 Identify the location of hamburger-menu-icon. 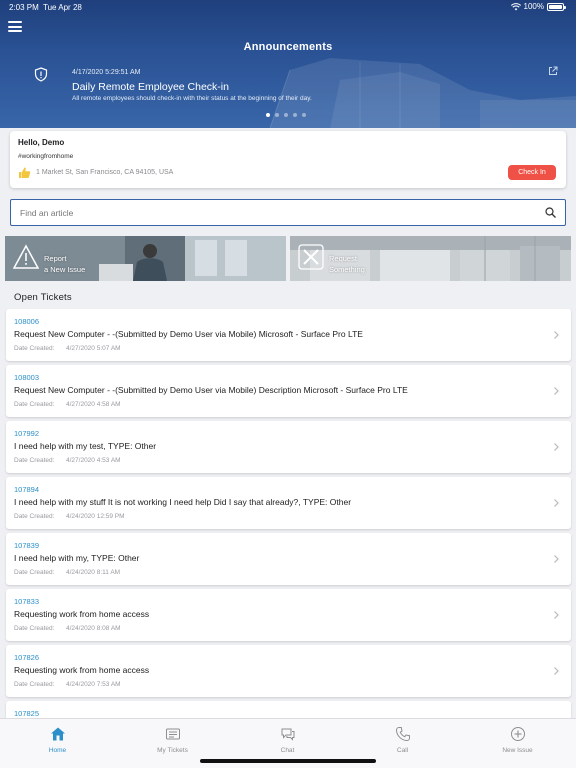
(15, 26).